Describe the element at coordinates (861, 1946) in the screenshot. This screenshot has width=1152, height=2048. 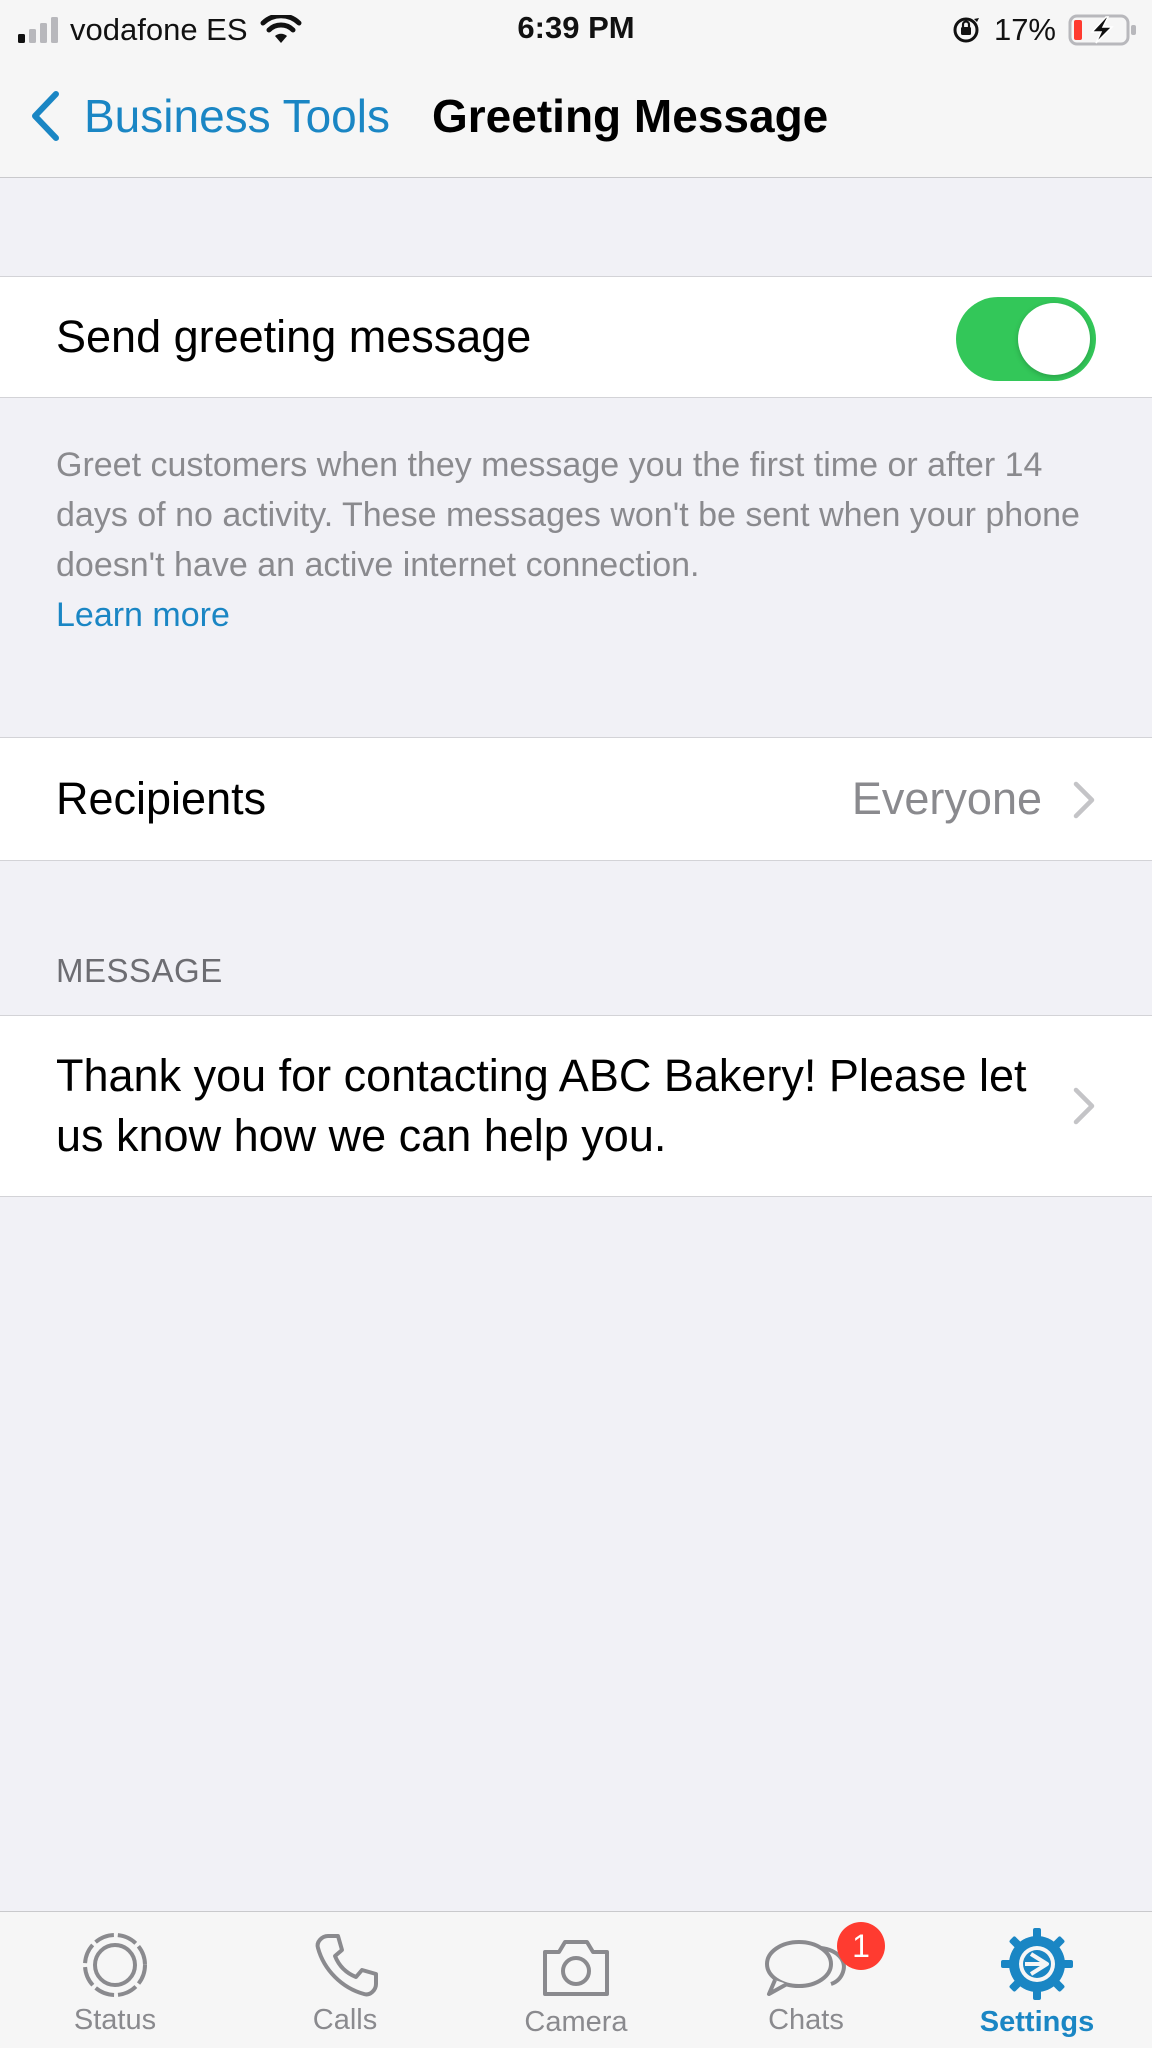
I see `chats-unread-badge: 1` at that location.